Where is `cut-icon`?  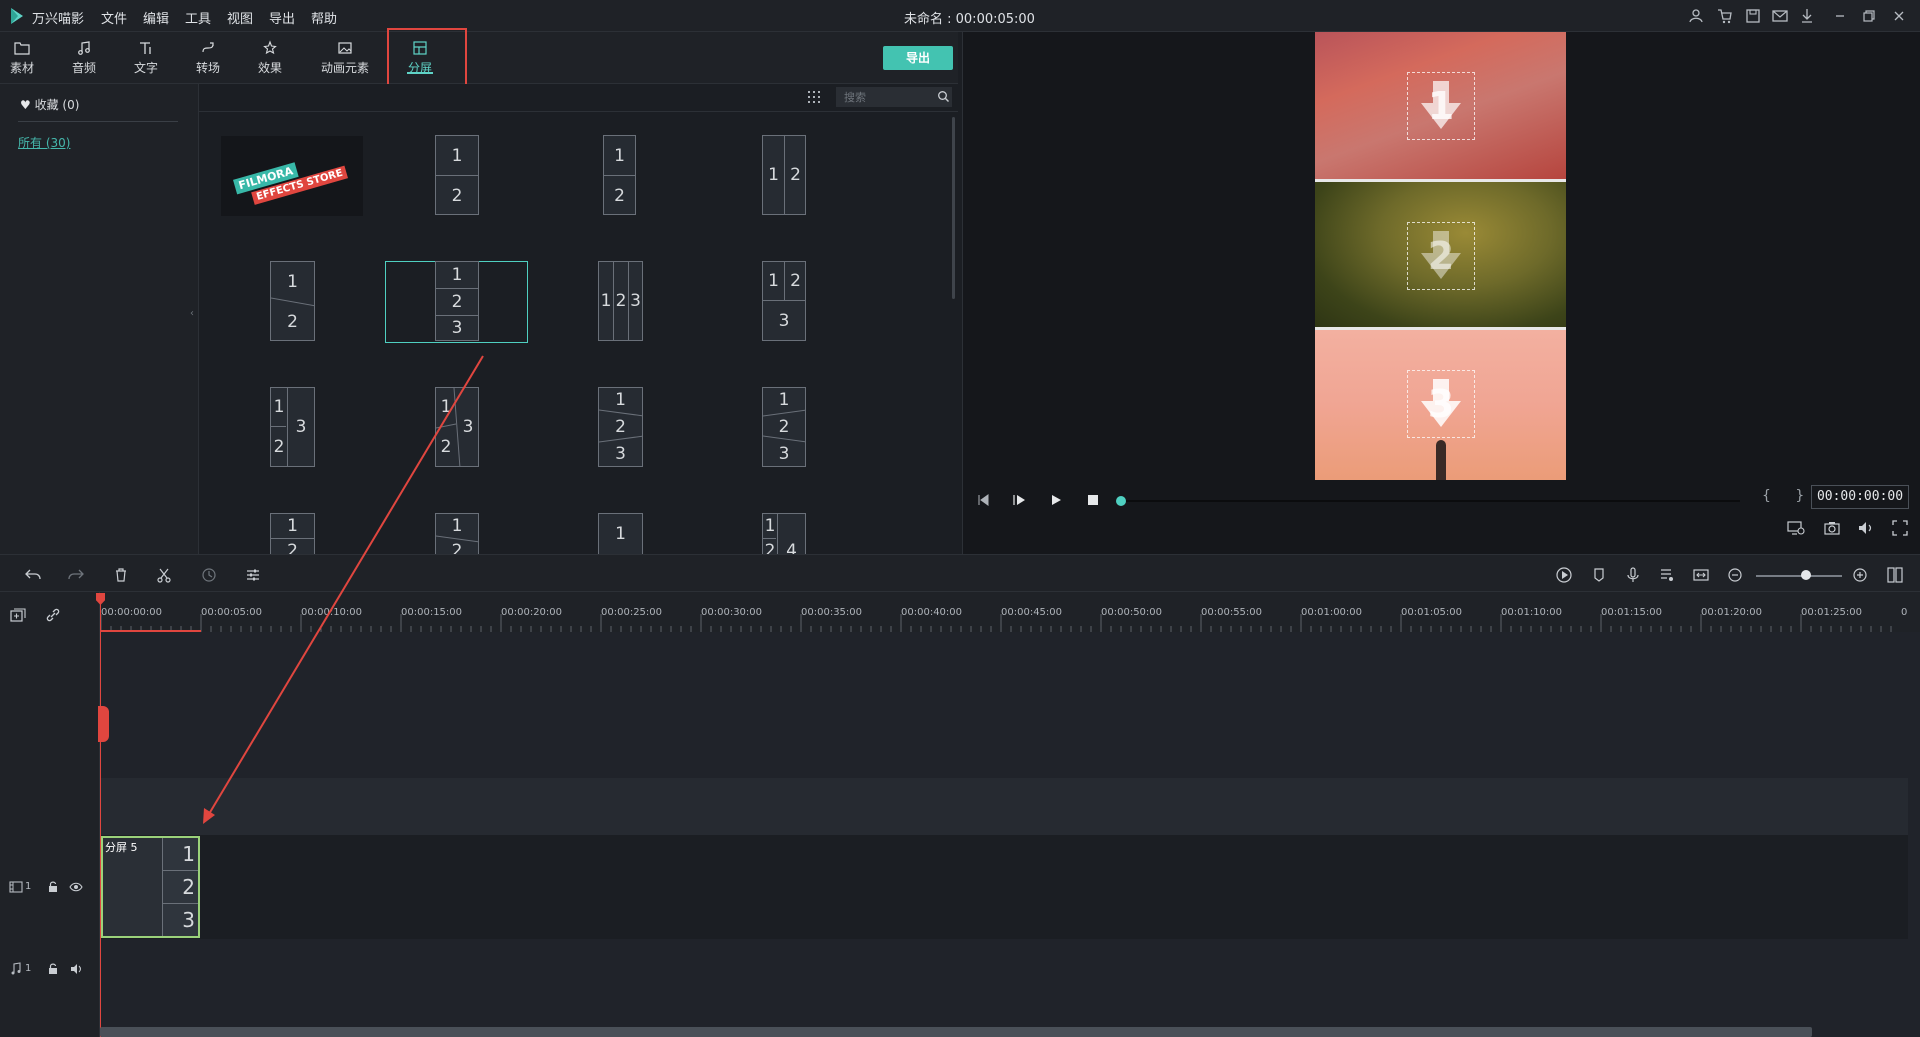
cut-icon is located at coordinates (164, 575).